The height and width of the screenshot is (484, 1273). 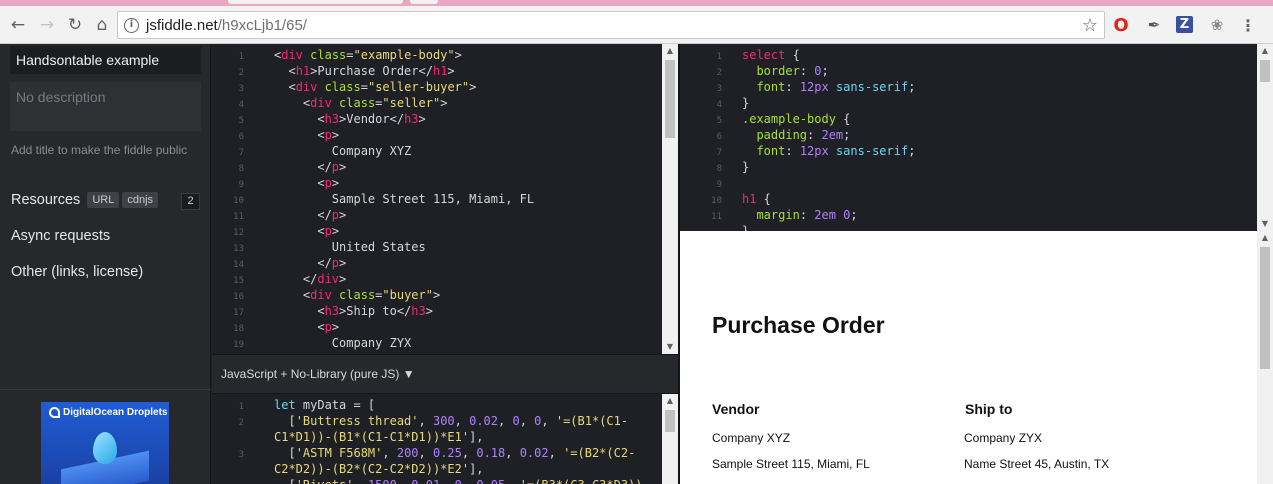 I want to click on buyer-company: Company ZYX, so click(x=1003, y=438).